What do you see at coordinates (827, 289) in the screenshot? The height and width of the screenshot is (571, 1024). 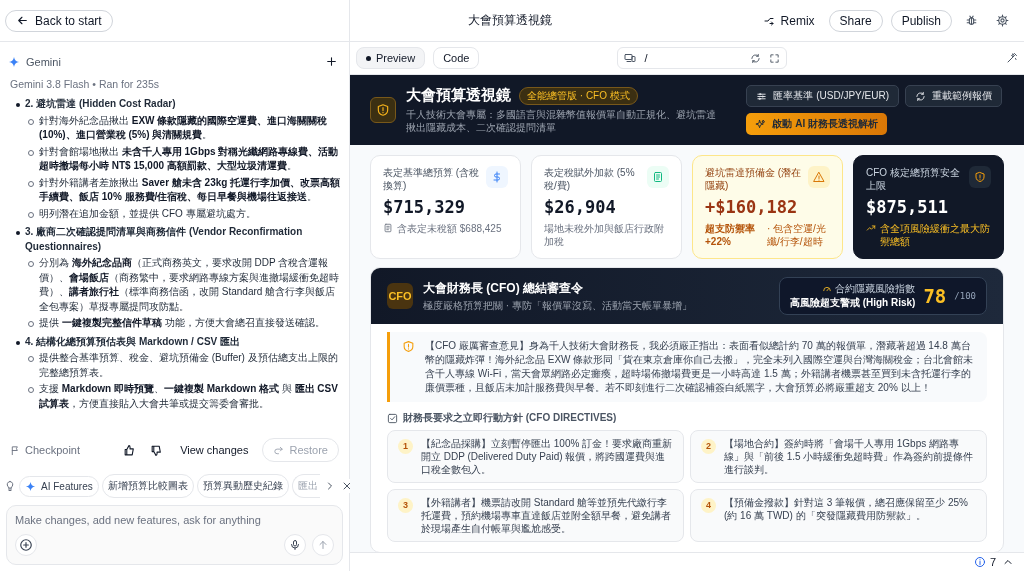 I see `gauge-icon` at bounding box center [827, 289].